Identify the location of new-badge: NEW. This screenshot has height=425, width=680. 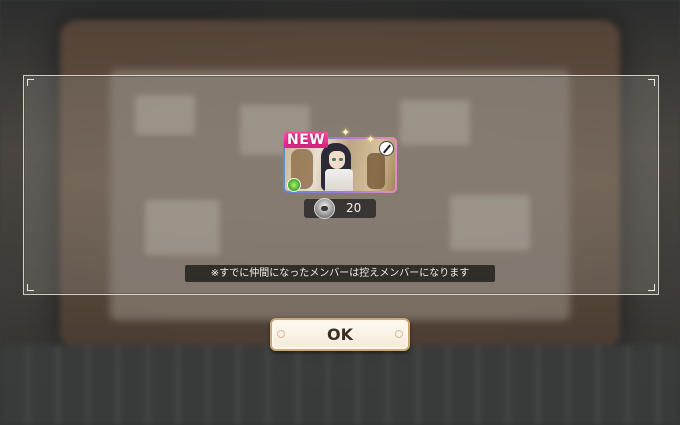
(306, 140).